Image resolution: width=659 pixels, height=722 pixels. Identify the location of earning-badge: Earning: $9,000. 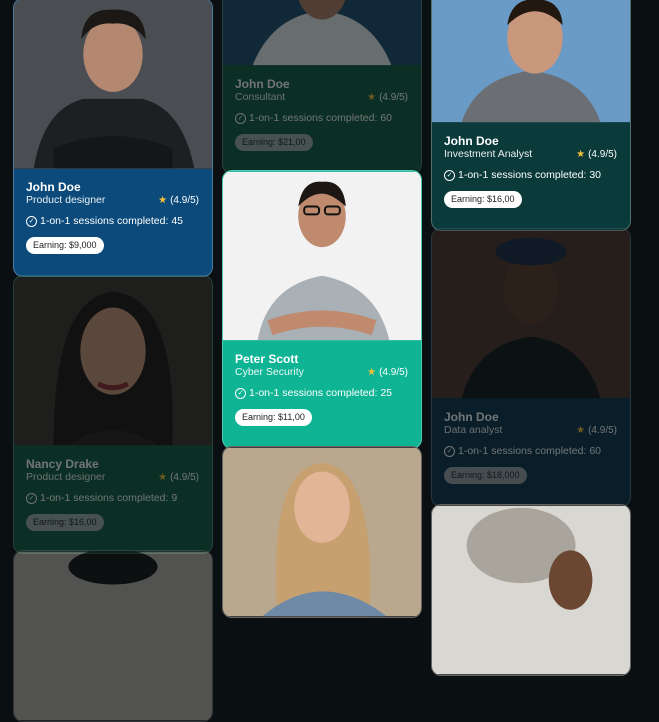
(65, 245).